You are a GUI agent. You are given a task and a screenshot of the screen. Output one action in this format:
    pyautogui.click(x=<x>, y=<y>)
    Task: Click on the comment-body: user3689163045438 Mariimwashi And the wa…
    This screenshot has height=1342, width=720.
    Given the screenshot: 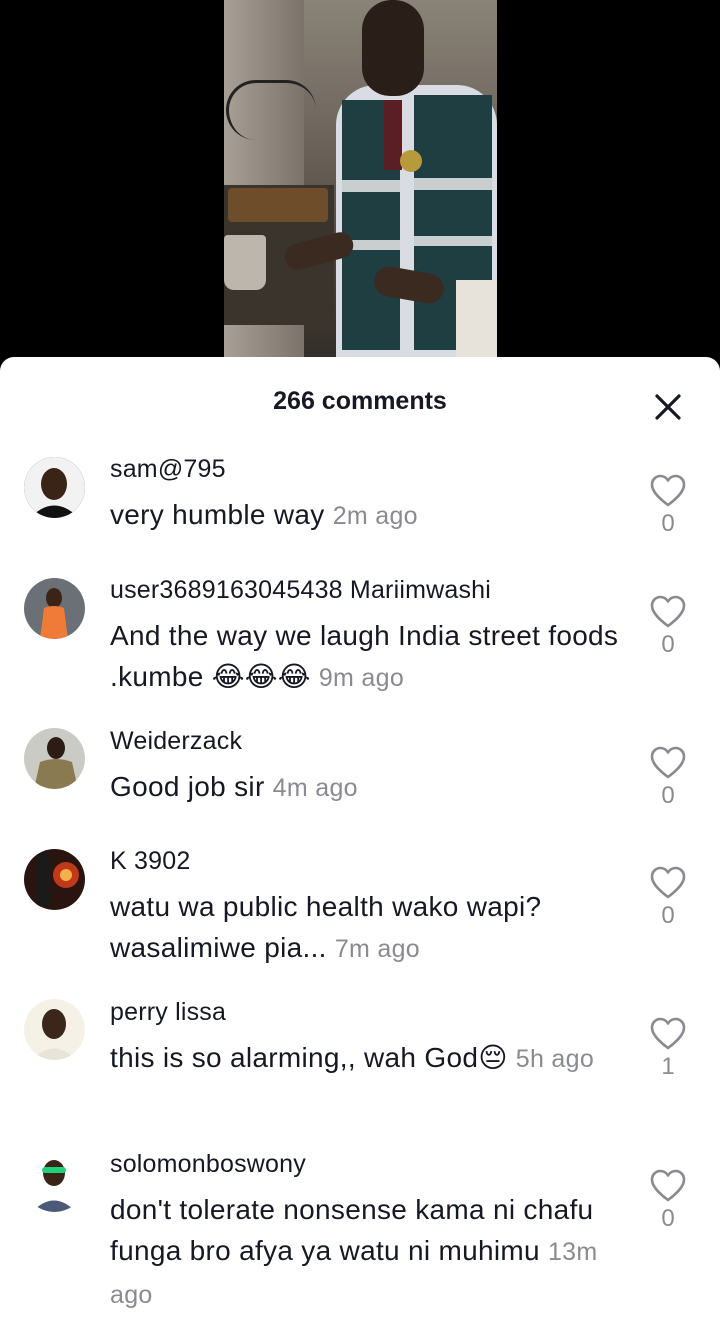 What is the action you would take?
    pyautogui.click(x=365, y=637)
    